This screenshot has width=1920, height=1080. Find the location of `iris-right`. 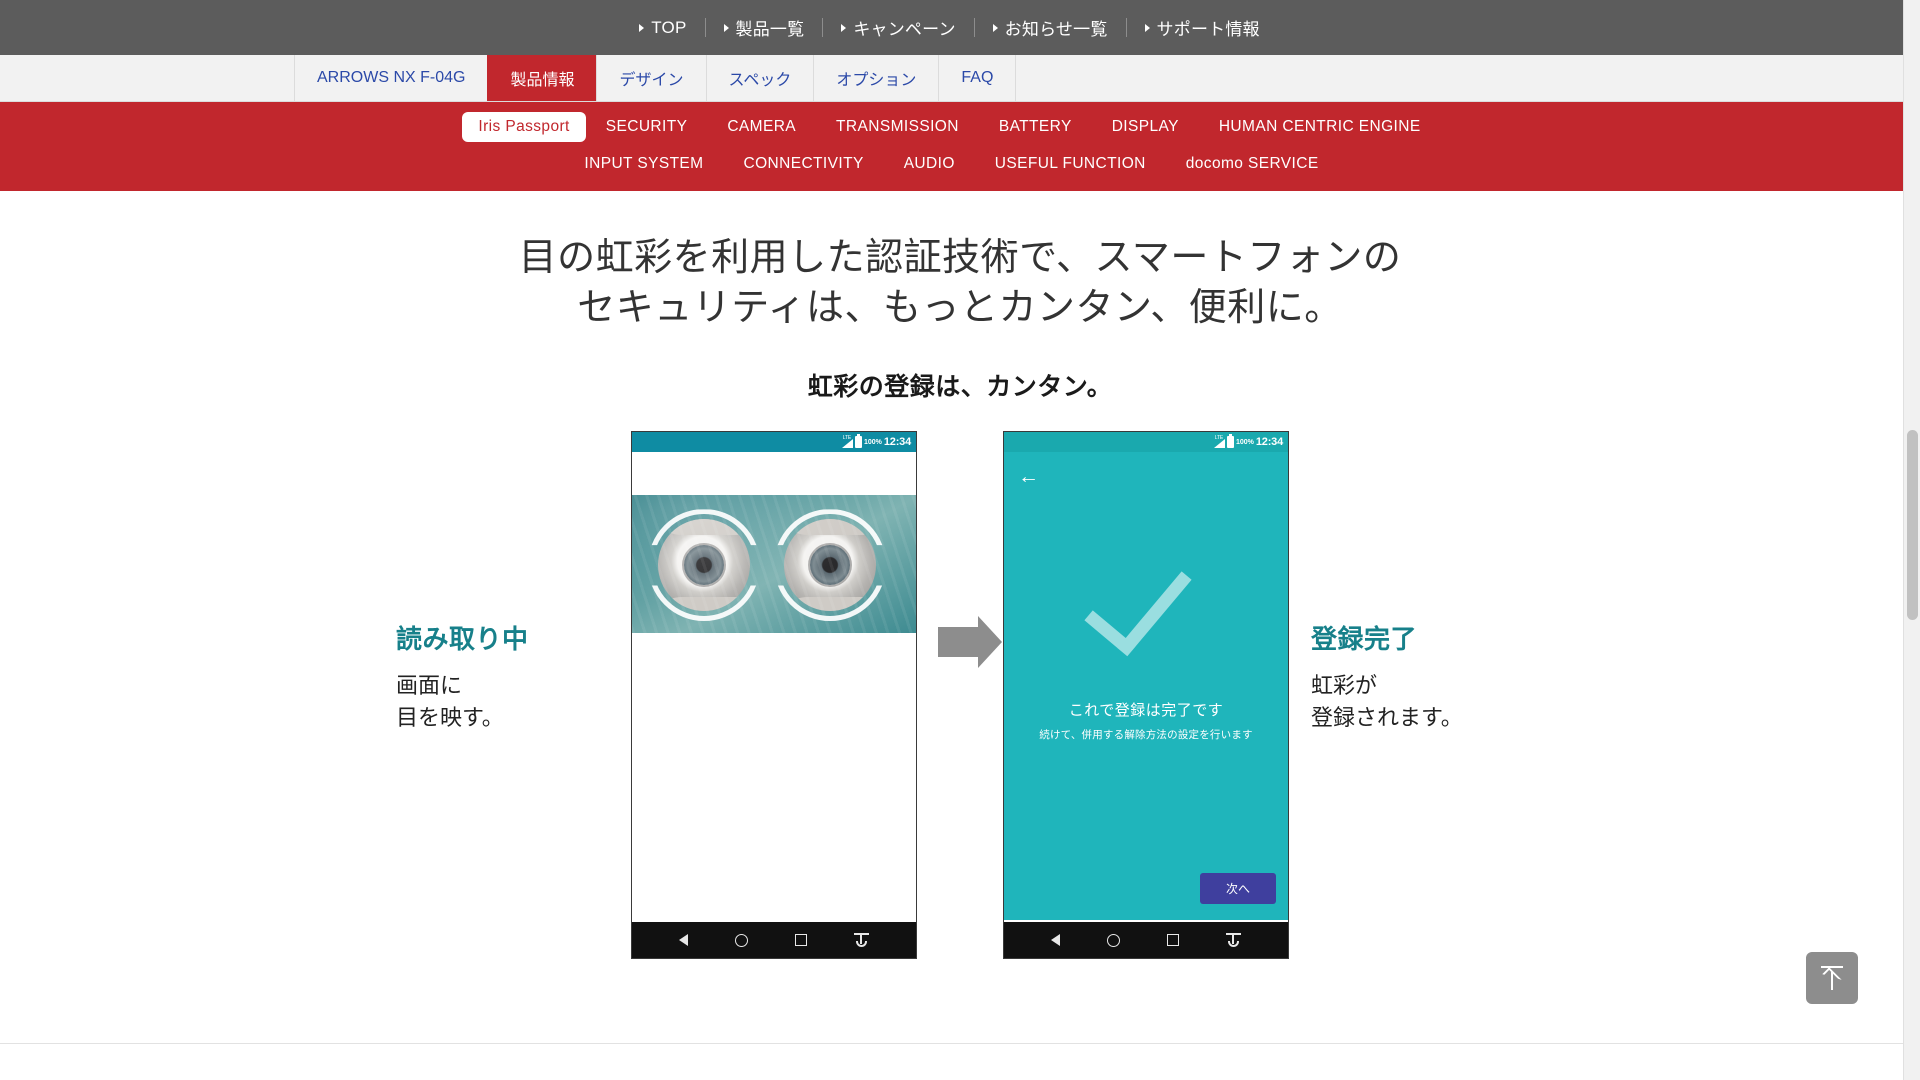

iris-right is located at coordinates (830, 565).